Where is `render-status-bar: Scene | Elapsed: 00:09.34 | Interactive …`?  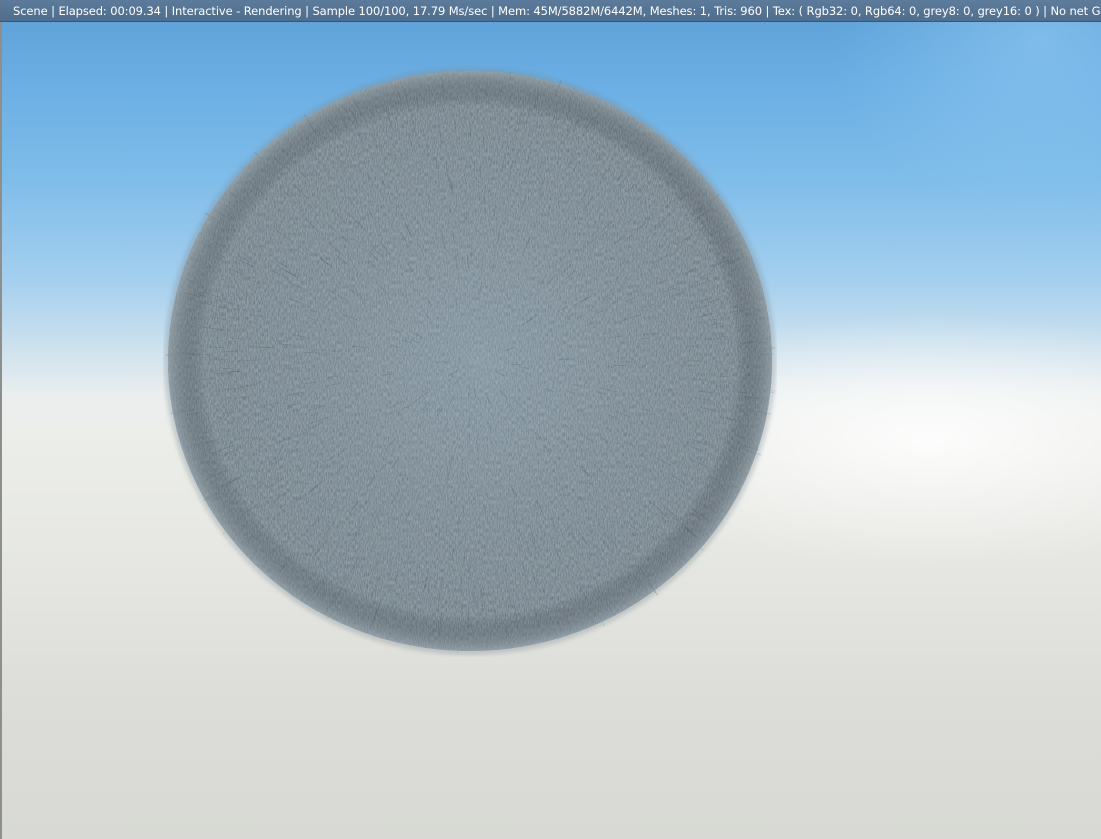 render-status-bar: Scene | Elapsed: 00:09.34 | Interactive … is located at coordinates (550, 11).